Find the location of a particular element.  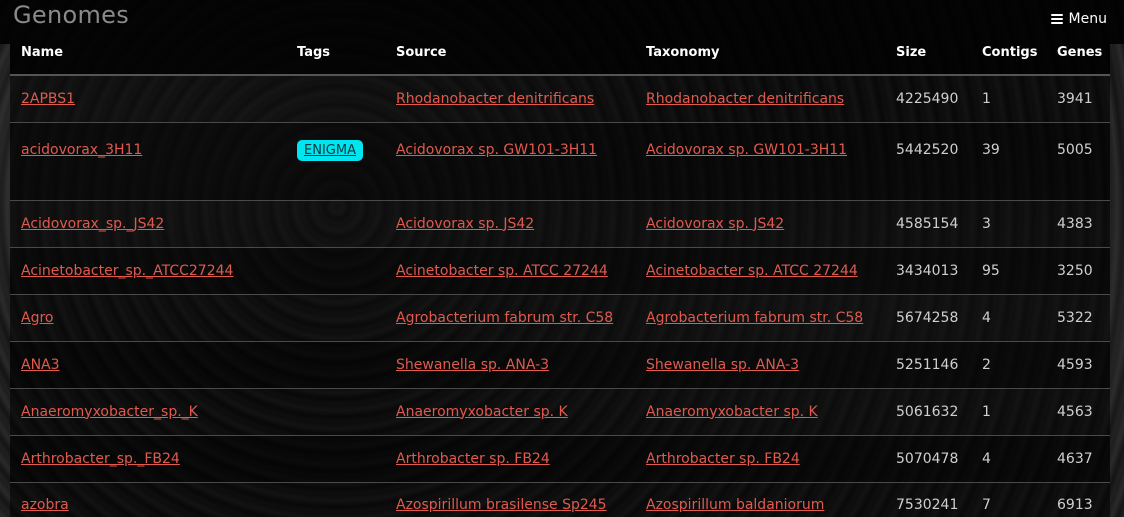

source-link: Anaeromyxobacter sp. K is located at coordinates (482, 412).